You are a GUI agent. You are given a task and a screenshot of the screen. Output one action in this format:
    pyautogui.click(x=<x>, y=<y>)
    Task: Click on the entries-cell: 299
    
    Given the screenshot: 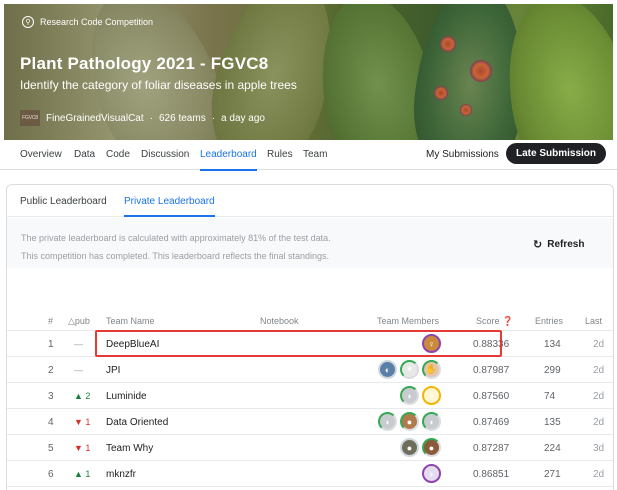 What is the action you would take?
    pyautogui.click(x=552, y=370)
    